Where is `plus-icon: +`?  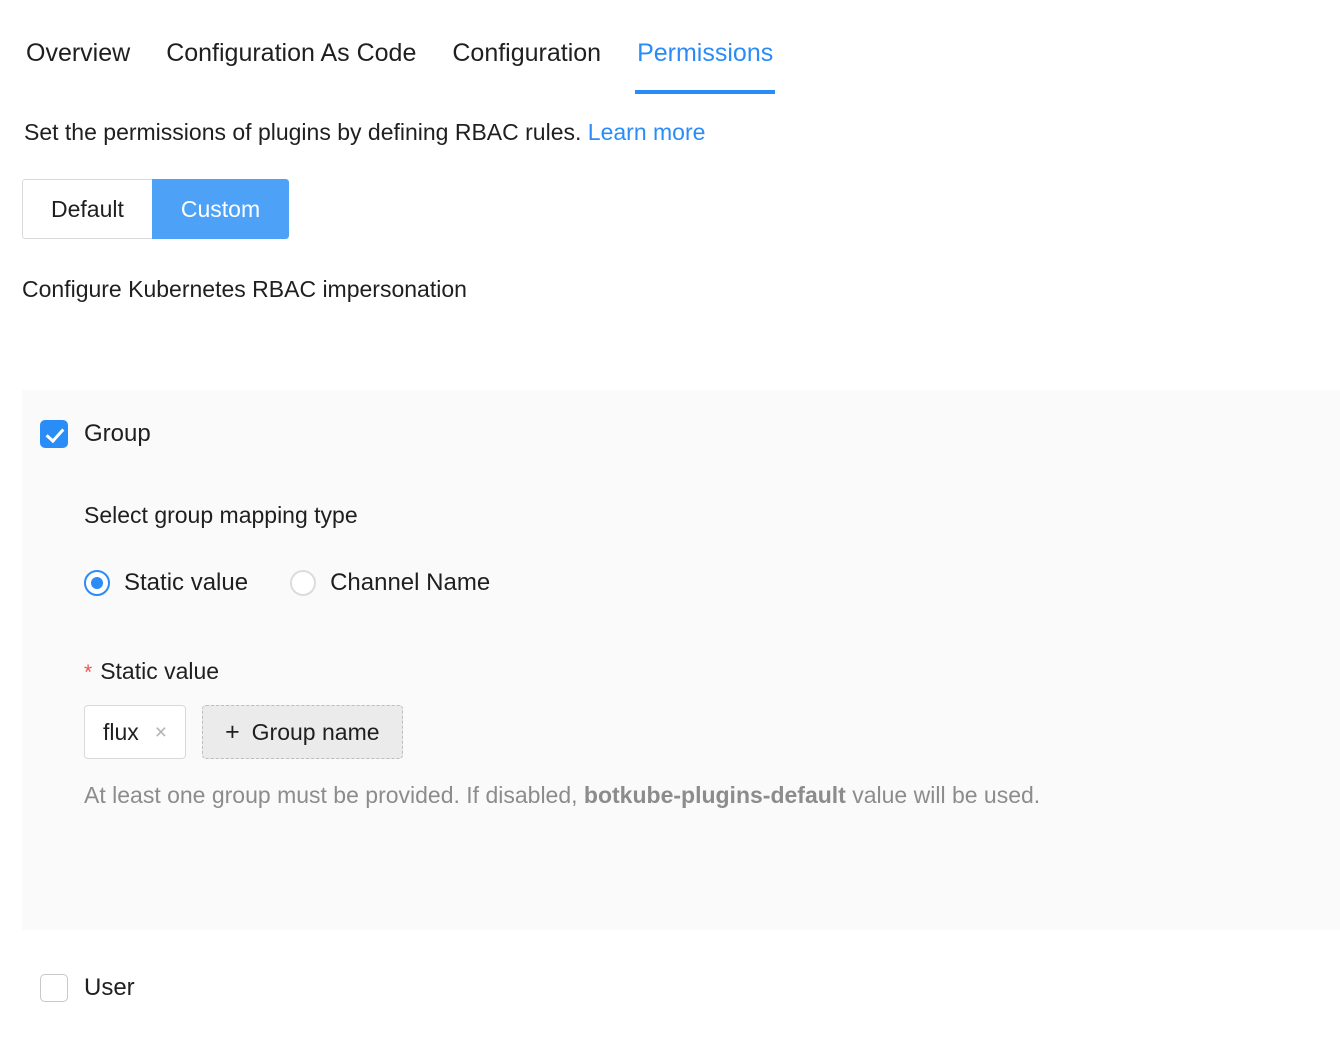
plus-icon: + is located at coordinates (232, 731).